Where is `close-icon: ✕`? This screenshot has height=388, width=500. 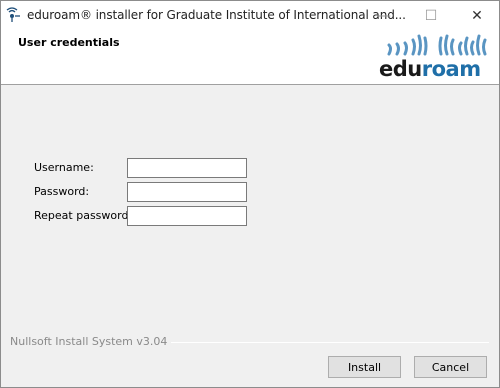 close-icon: ✕ is located at coordinates (477, 15).